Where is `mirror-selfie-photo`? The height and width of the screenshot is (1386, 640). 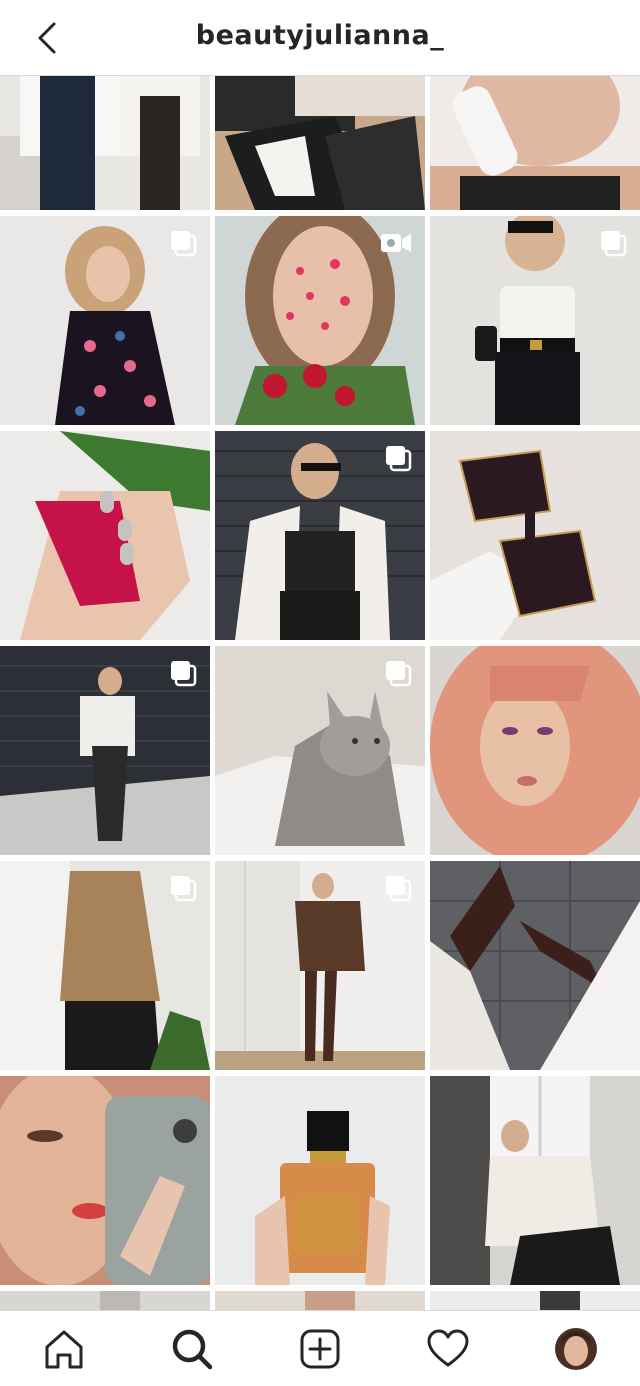
mirror-selfie-photo is located at coordinates (105, 1180).